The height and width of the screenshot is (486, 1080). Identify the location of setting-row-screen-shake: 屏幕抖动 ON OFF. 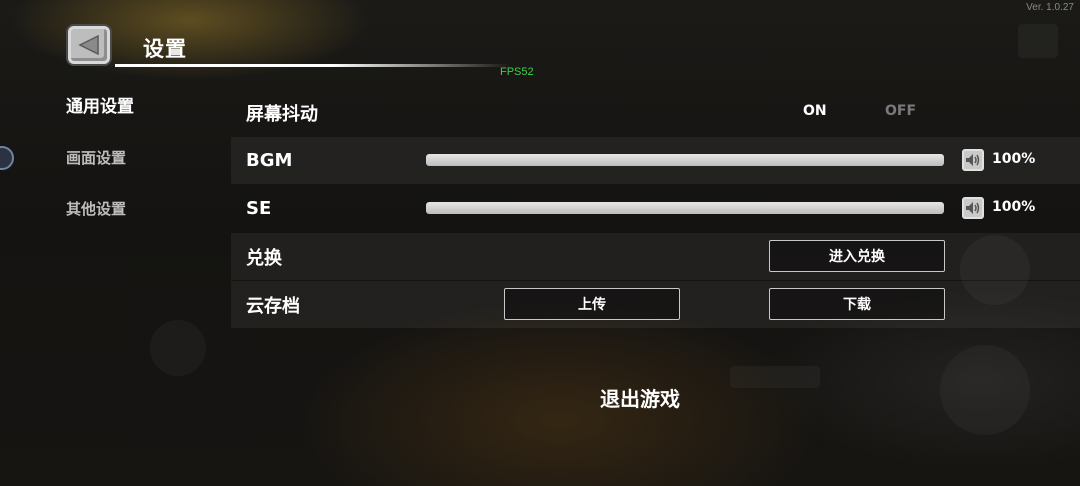
(655, 112).